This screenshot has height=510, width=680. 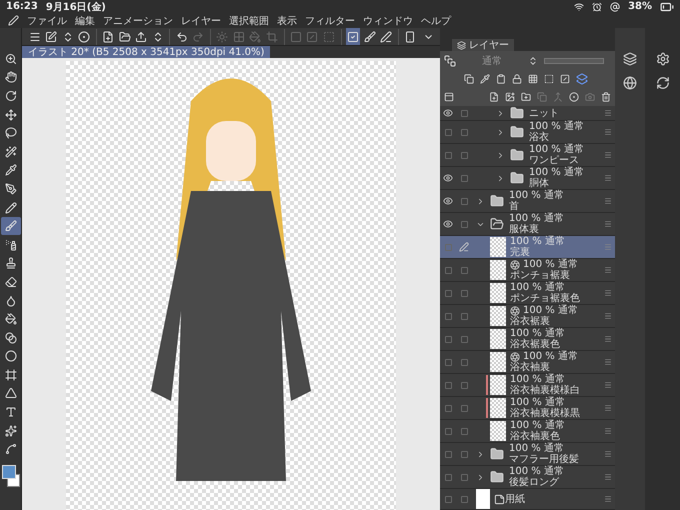 I want to click on layer-row: 100 % 通常 浴衣, so click(x=527, y=132).